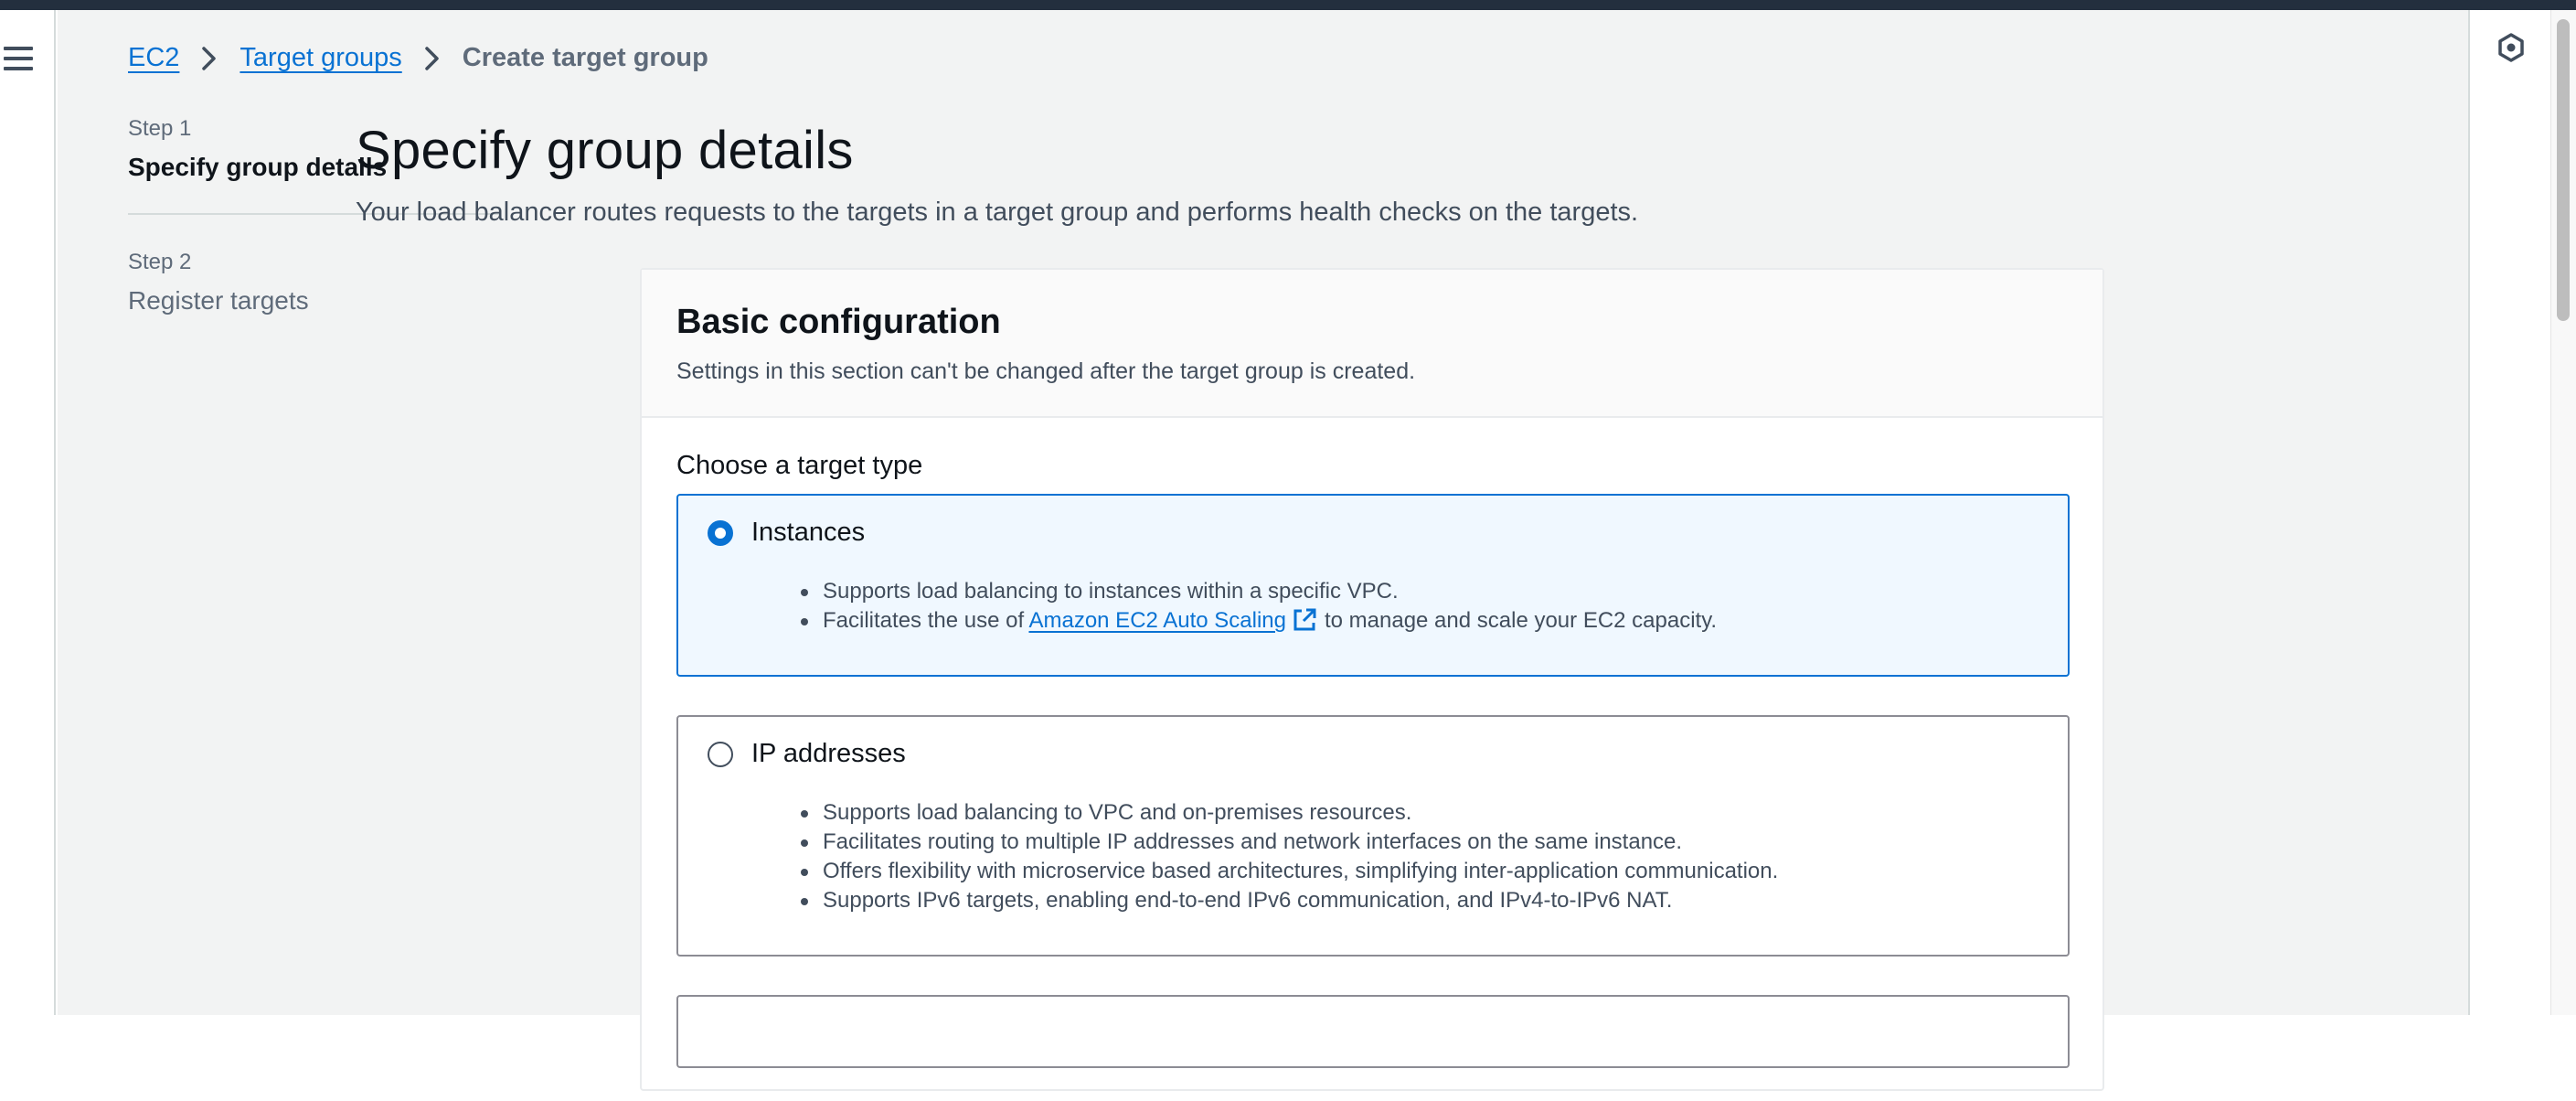  Describe the element at coordinates (838, 322) in the screenshot. I see `panel-title: Basic configuration` at that location.